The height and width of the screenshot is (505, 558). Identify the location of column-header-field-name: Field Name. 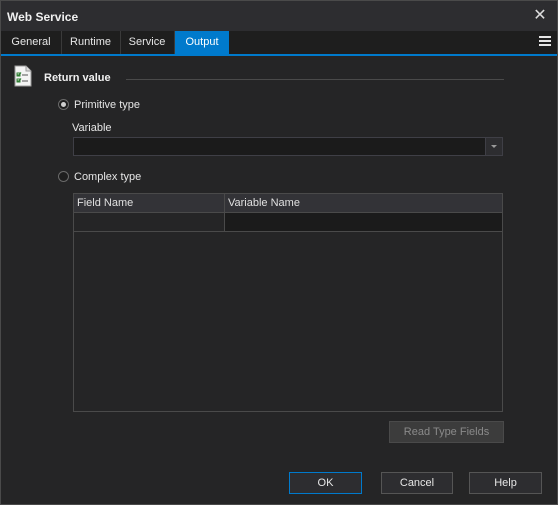
(149, 203).